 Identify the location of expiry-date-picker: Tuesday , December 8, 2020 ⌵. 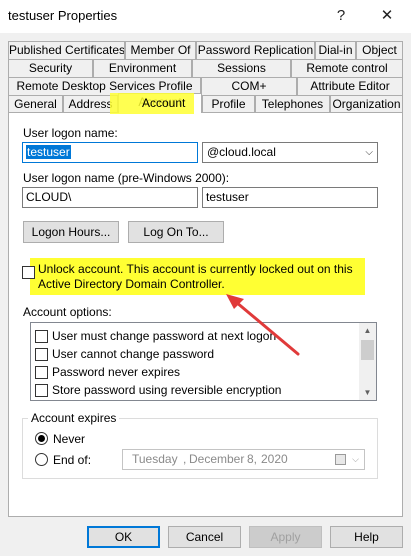
(243, 459).